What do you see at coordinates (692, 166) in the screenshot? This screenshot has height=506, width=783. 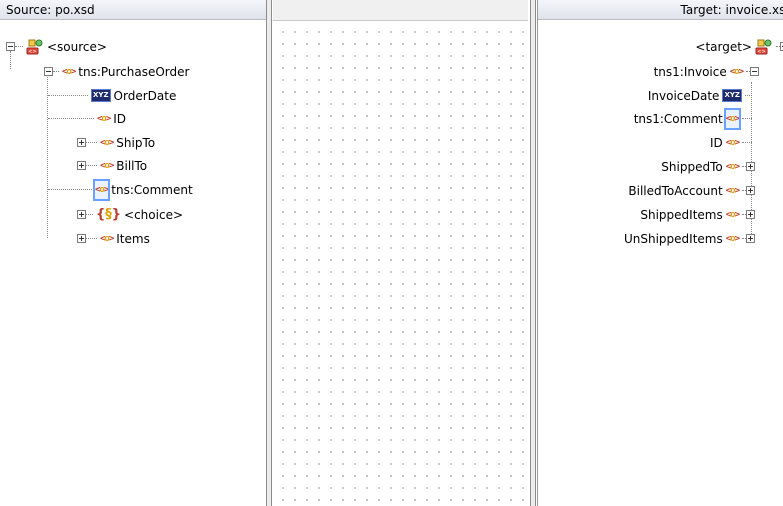 I see `node-label: ShippedTo` at bounding box center [692, 166].